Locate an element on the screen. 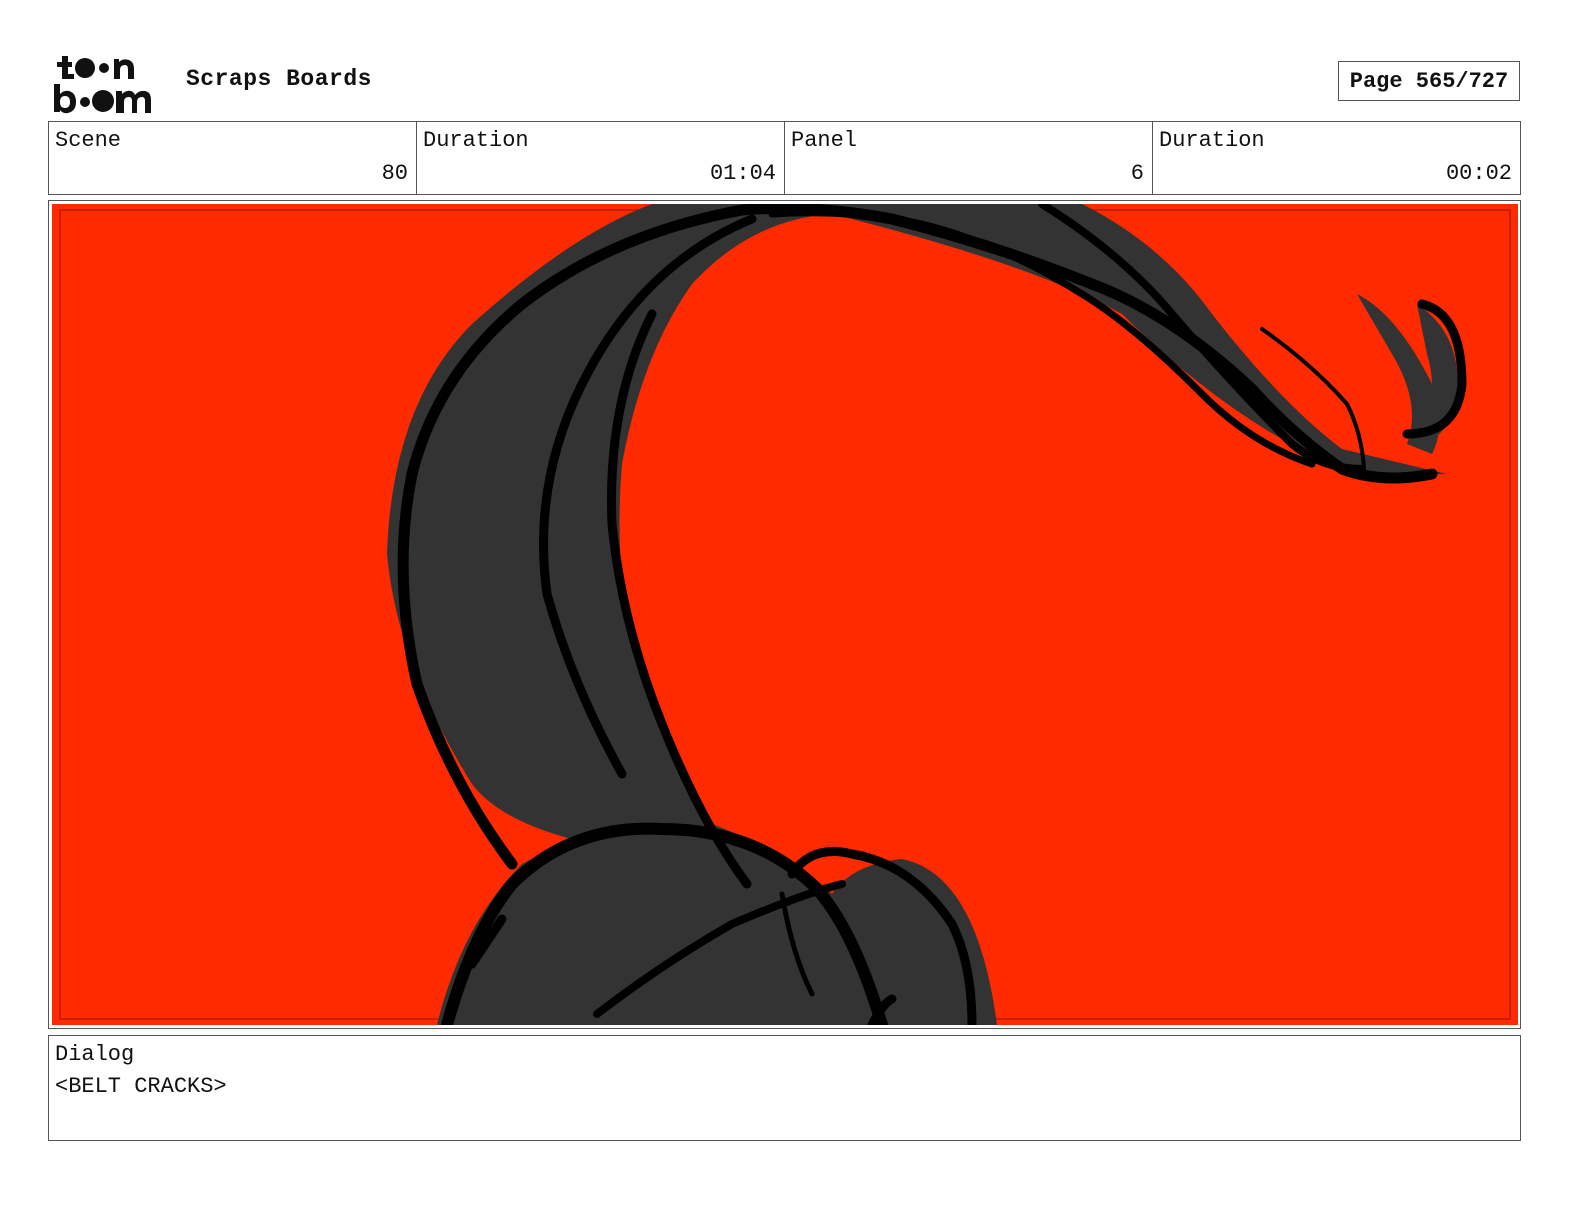 This screenshot has width=1584, height=1224. dialog-text: <BELT CRACKS> is located at coordinates (141, 1086).